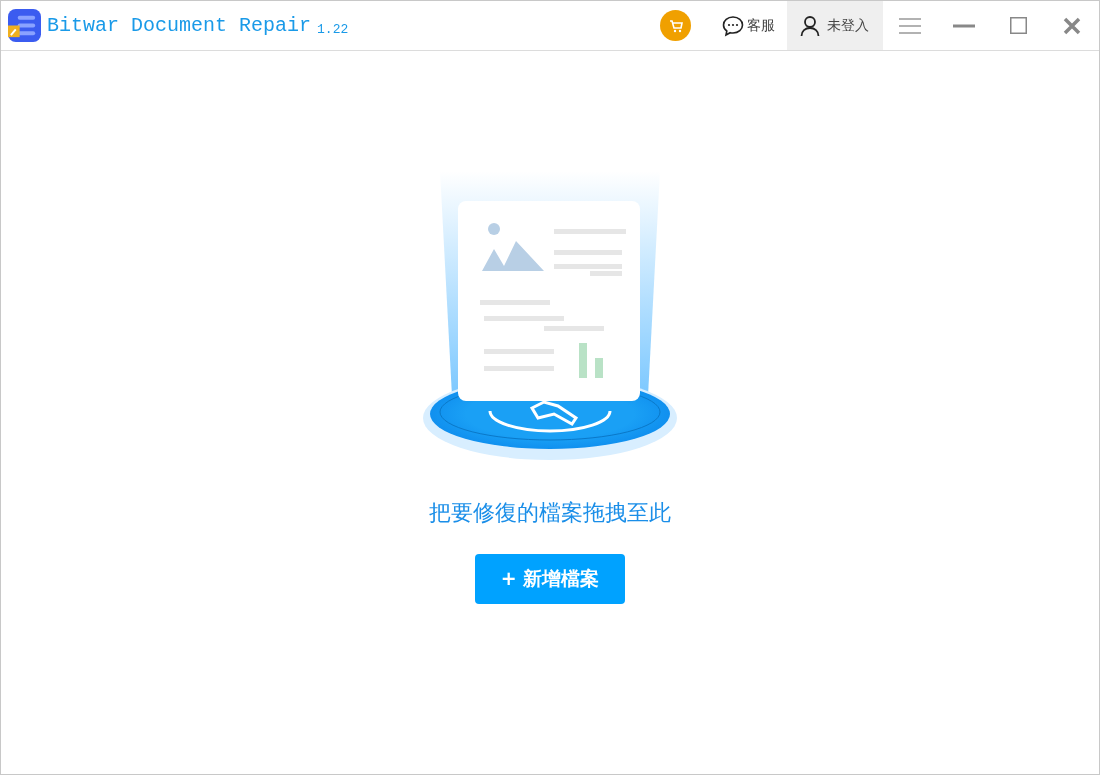 Image resolution: width=1100 pixels, height=775 pixels. Describe the element at coordinates (24, 25) in the screenshot. I see `app-logo-icon` at that location.